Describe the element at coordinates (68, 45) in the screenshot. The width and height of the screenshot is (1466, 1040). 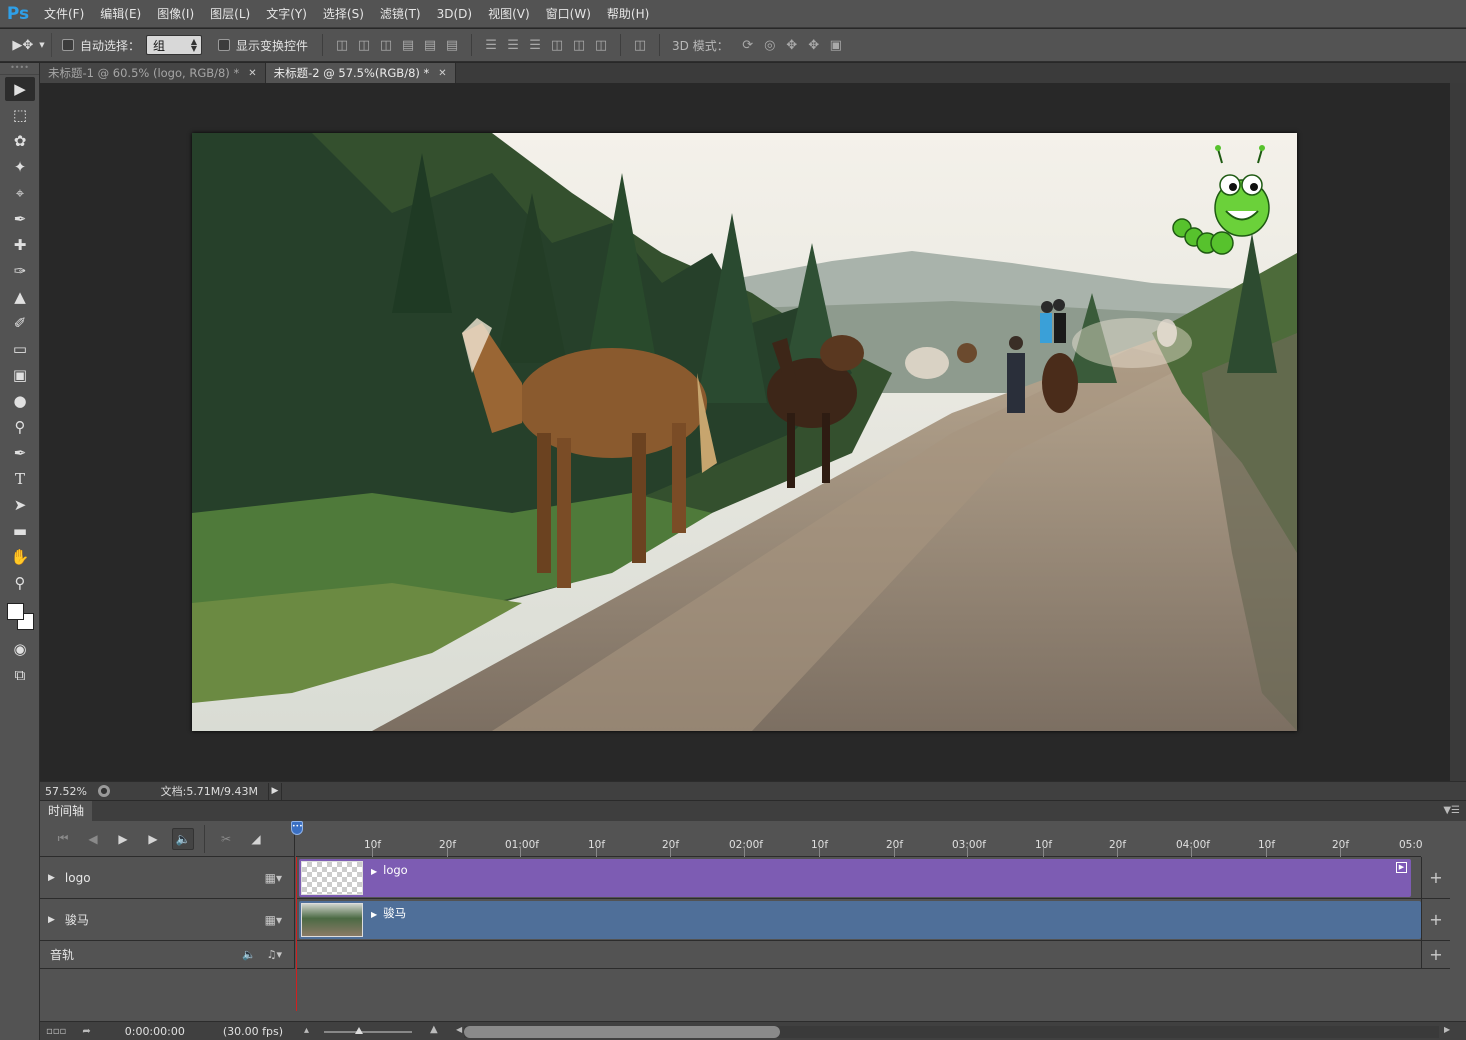
I see `auto-select-checkbox` at that location.